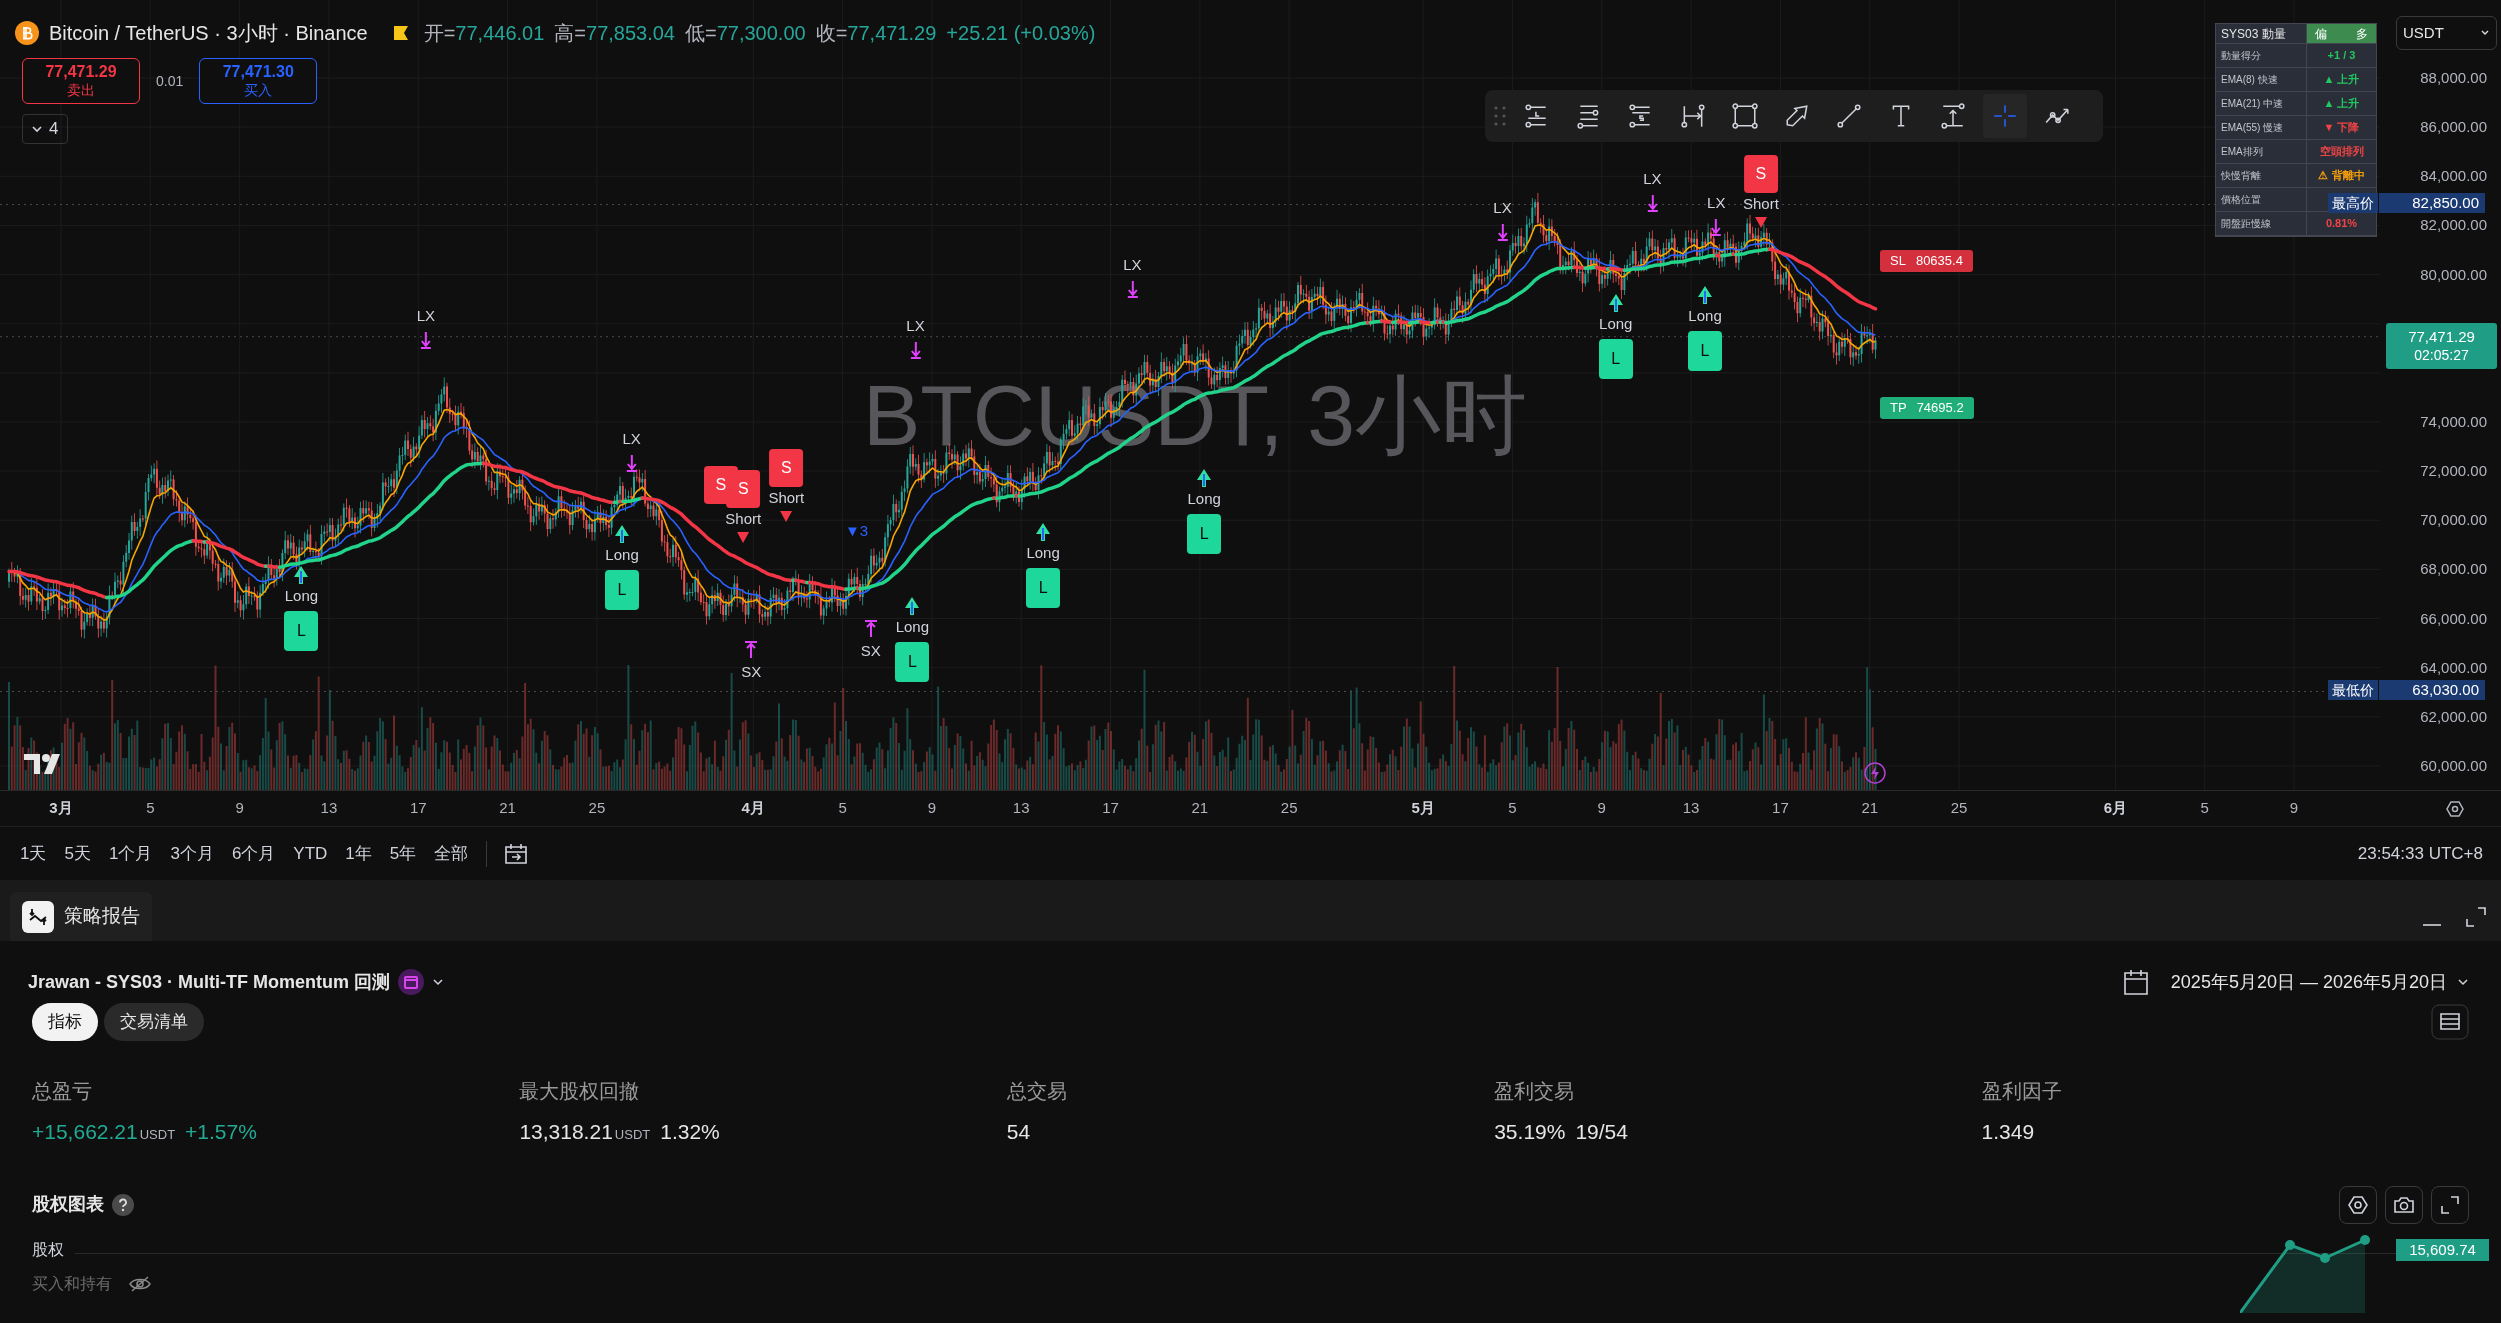 Image resolution: width=2501 pixels, height=1323 pixels. I want to click on short-tag: S, so click(786, 467).